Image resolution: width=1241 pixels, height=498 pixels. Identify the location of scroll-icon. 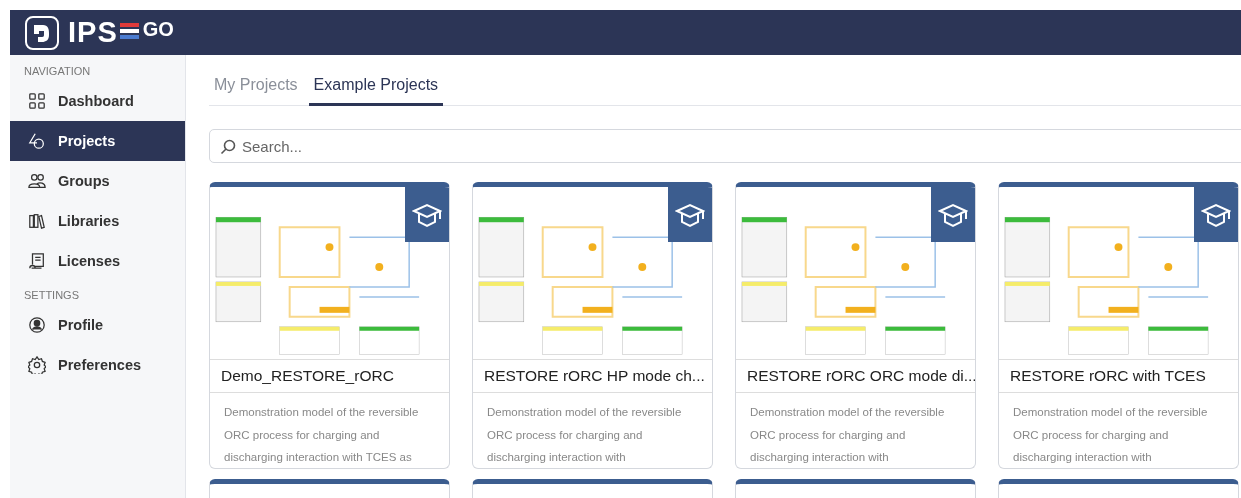
(37, 261).